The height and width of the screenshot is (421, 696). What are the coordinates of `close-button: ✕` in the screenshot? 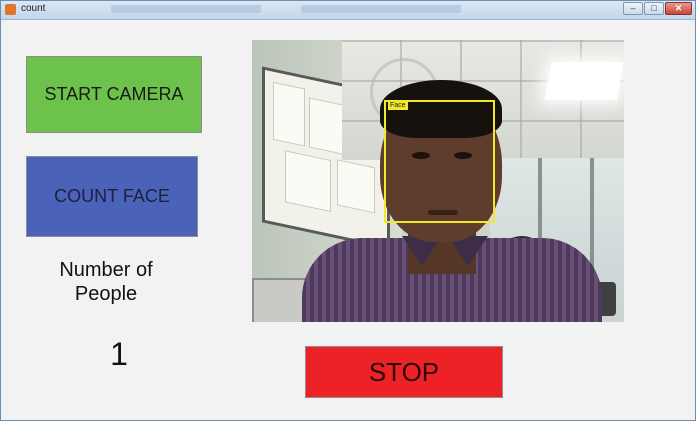 It's located at (678, 8).